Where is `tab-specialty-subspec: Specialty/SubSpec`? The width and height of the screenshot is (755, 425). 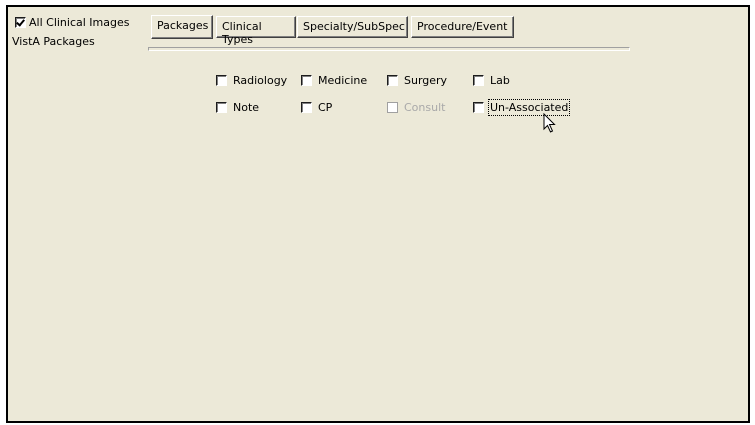 tab-specialty-subspec: Specialty/SubSpec is located at coordinates (352, 27).